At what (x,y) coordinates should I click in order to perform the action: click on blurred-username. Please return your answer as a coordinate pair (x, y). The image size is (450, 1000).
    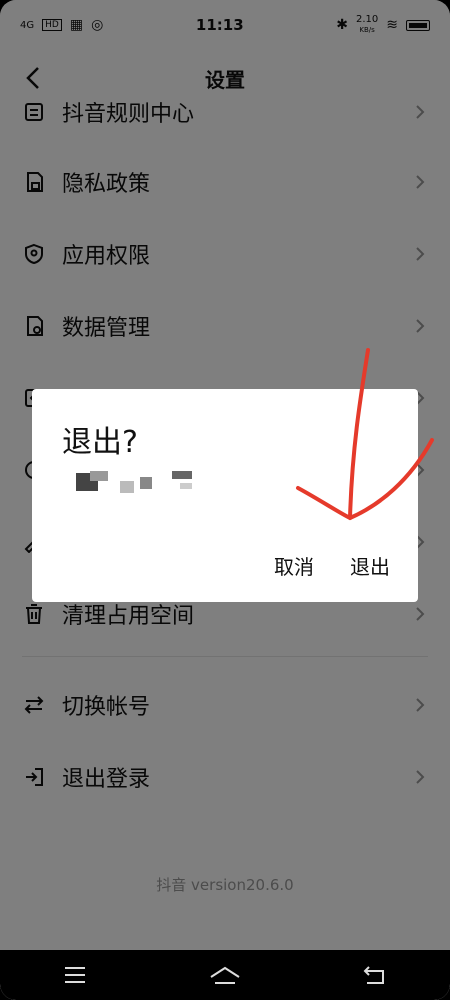
    Looking at the image, I should click on (134, 482).